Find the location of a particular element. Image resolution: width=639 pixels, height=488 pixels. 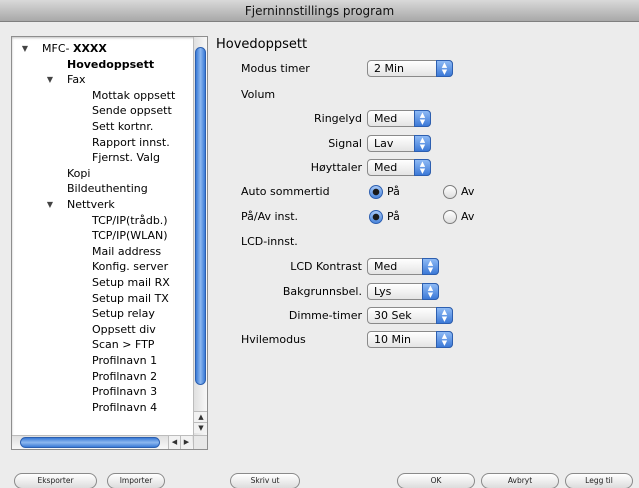

lcd-contrast-value: Med is located at coordinates (386, 266).